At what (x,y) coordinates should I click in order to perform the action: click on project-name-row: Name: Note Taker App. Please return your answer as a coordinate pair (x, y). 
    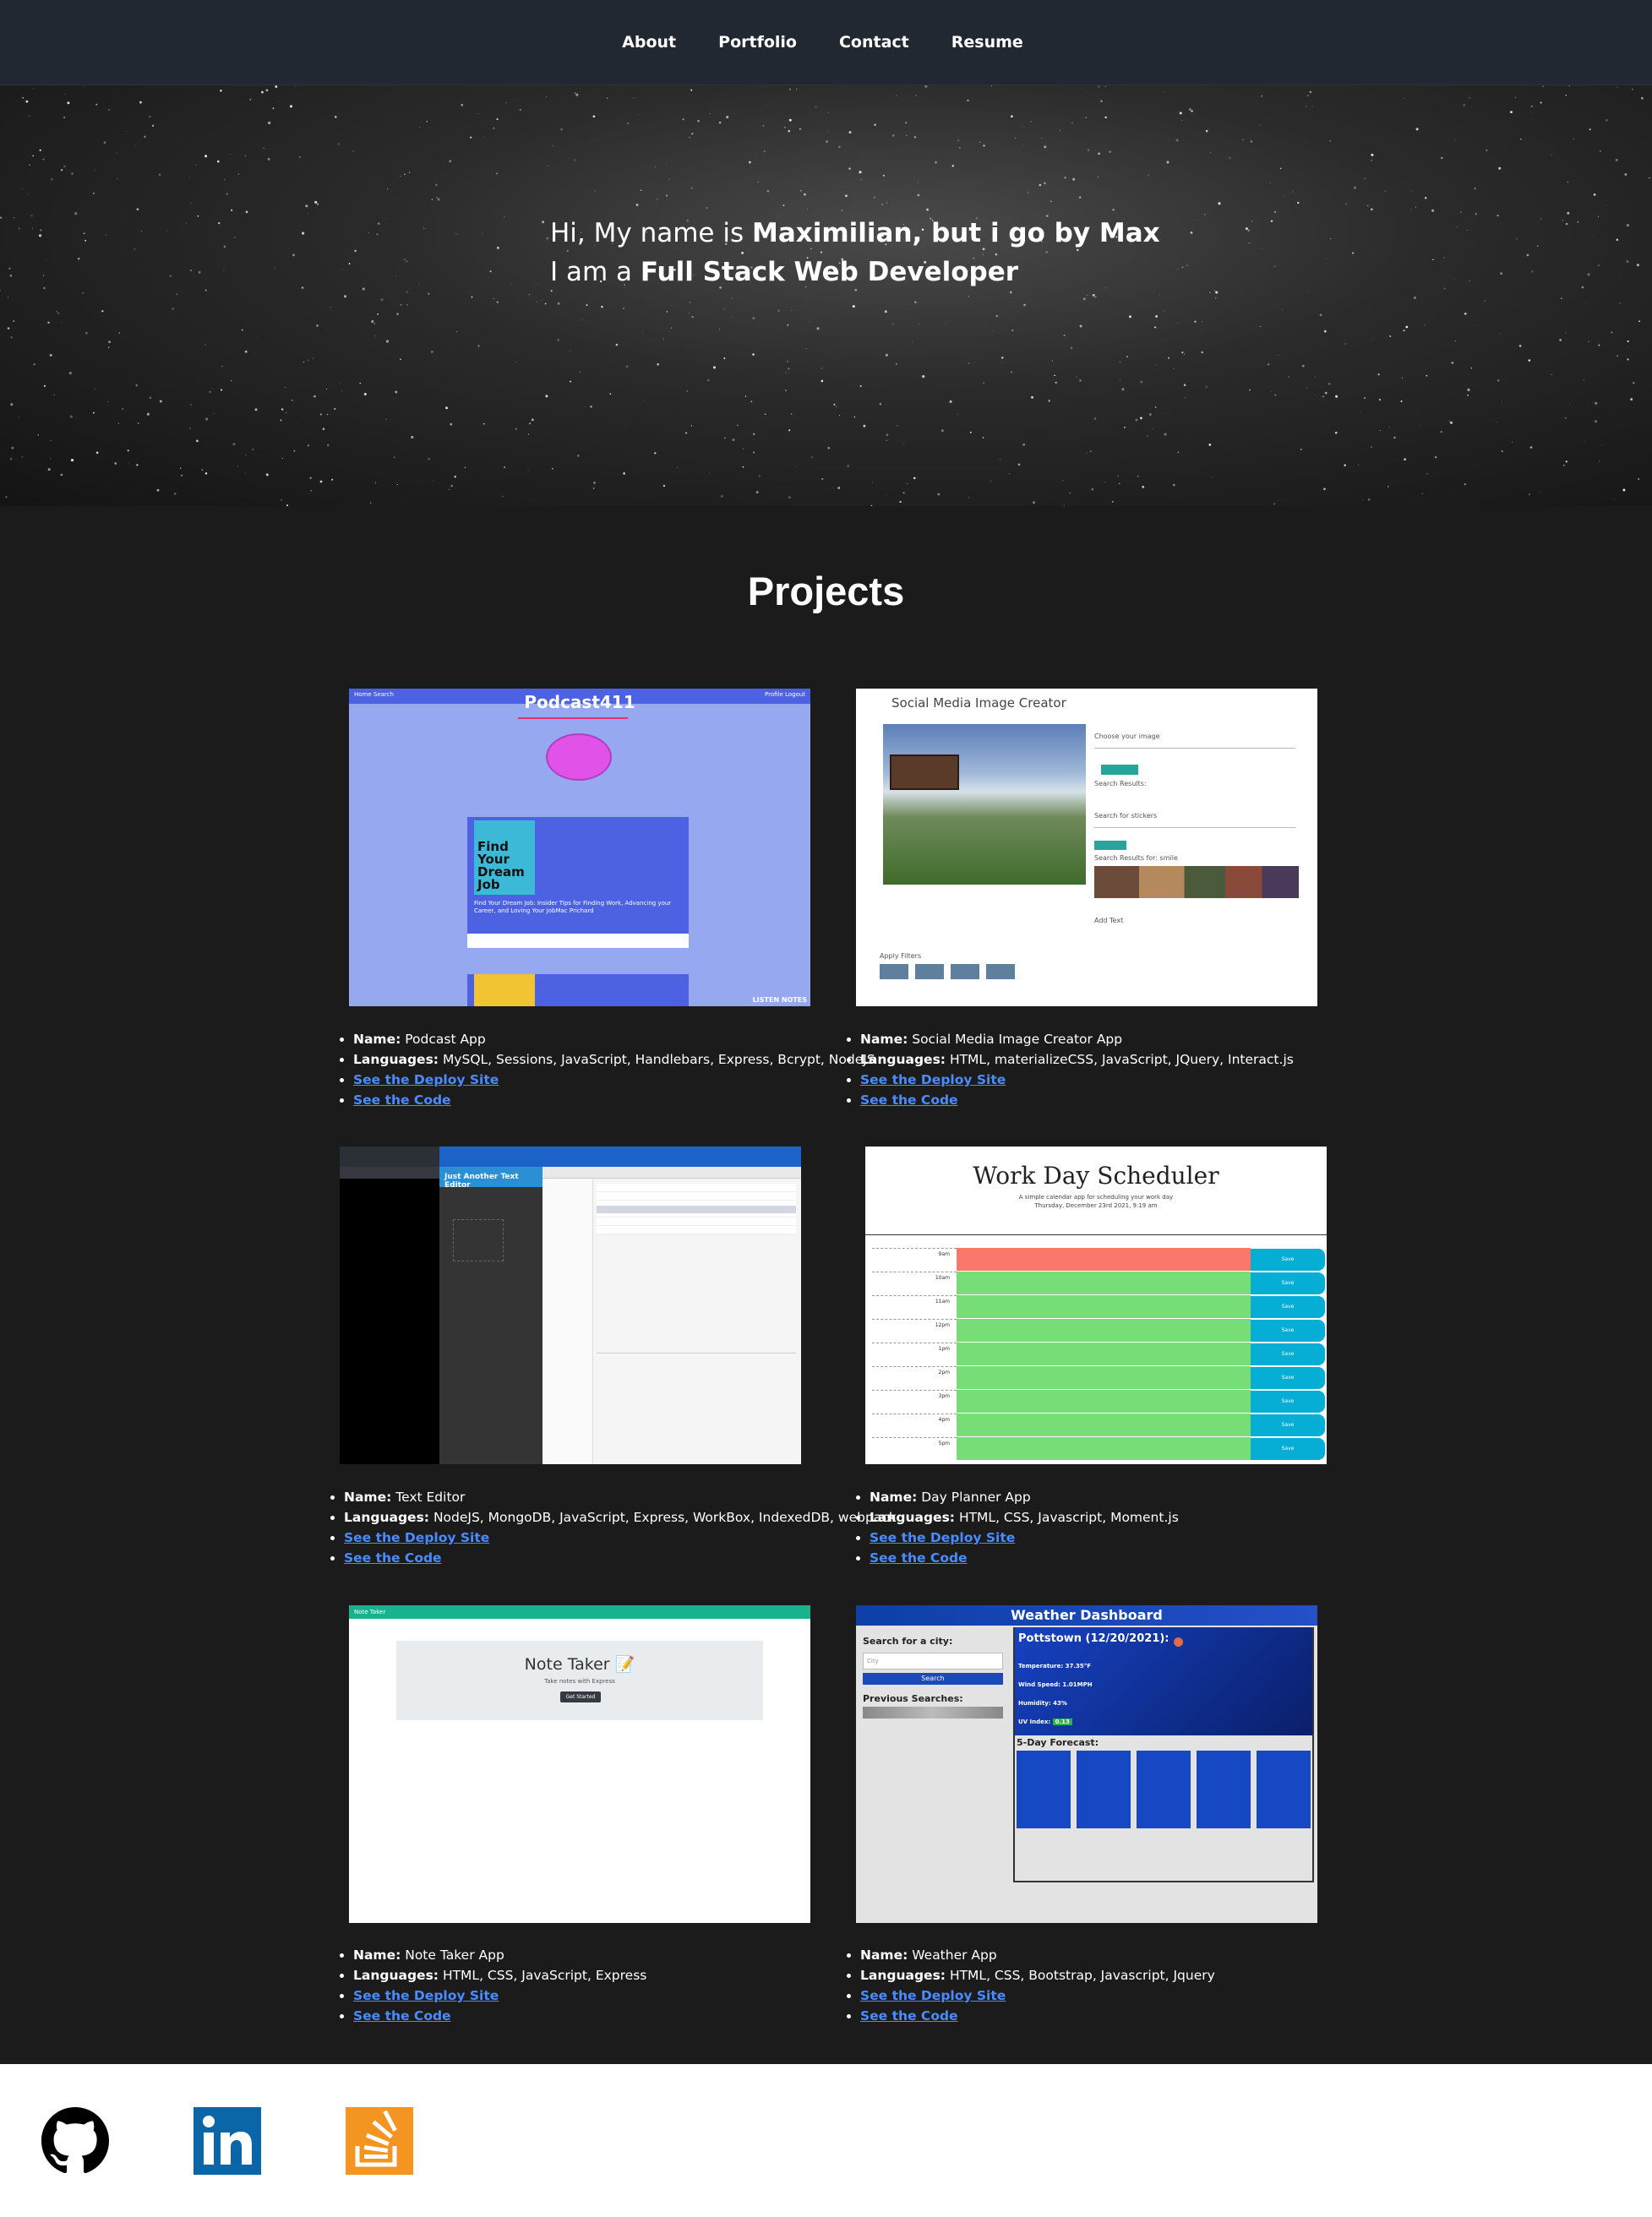
    Looking at the image, I should click on (500, 1955).